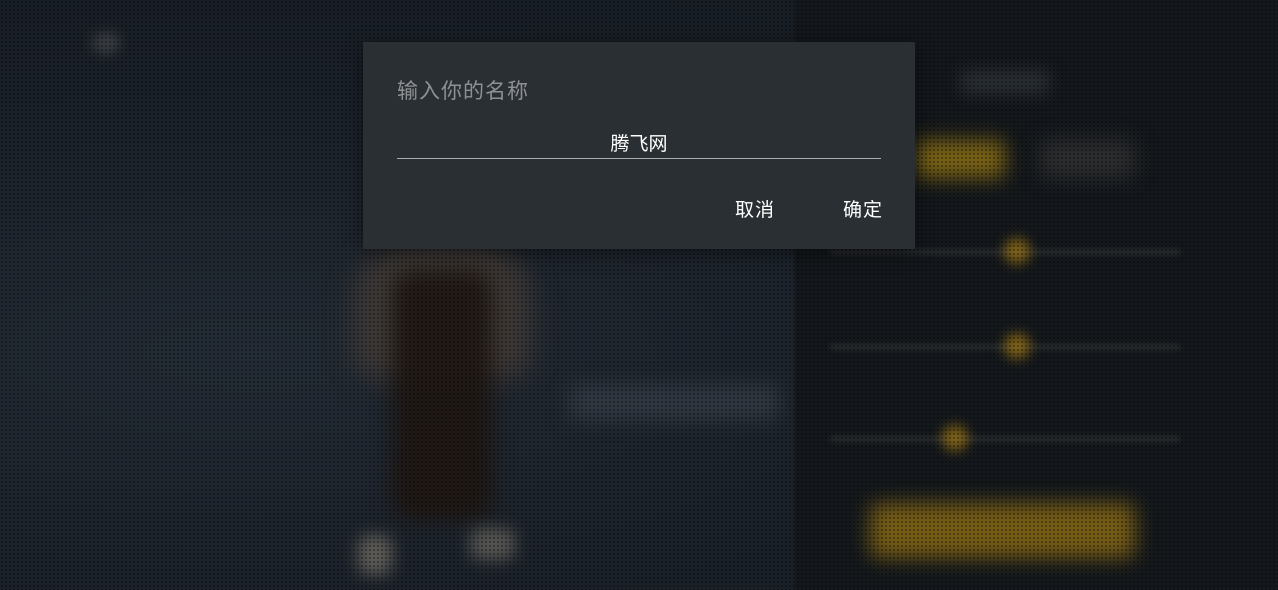 This screenshot has height=590, width=1278. What do you see at coordinates (492, 544) in the screenshot?
I see `background-character-right-foot` at bounding box center [492, 544].